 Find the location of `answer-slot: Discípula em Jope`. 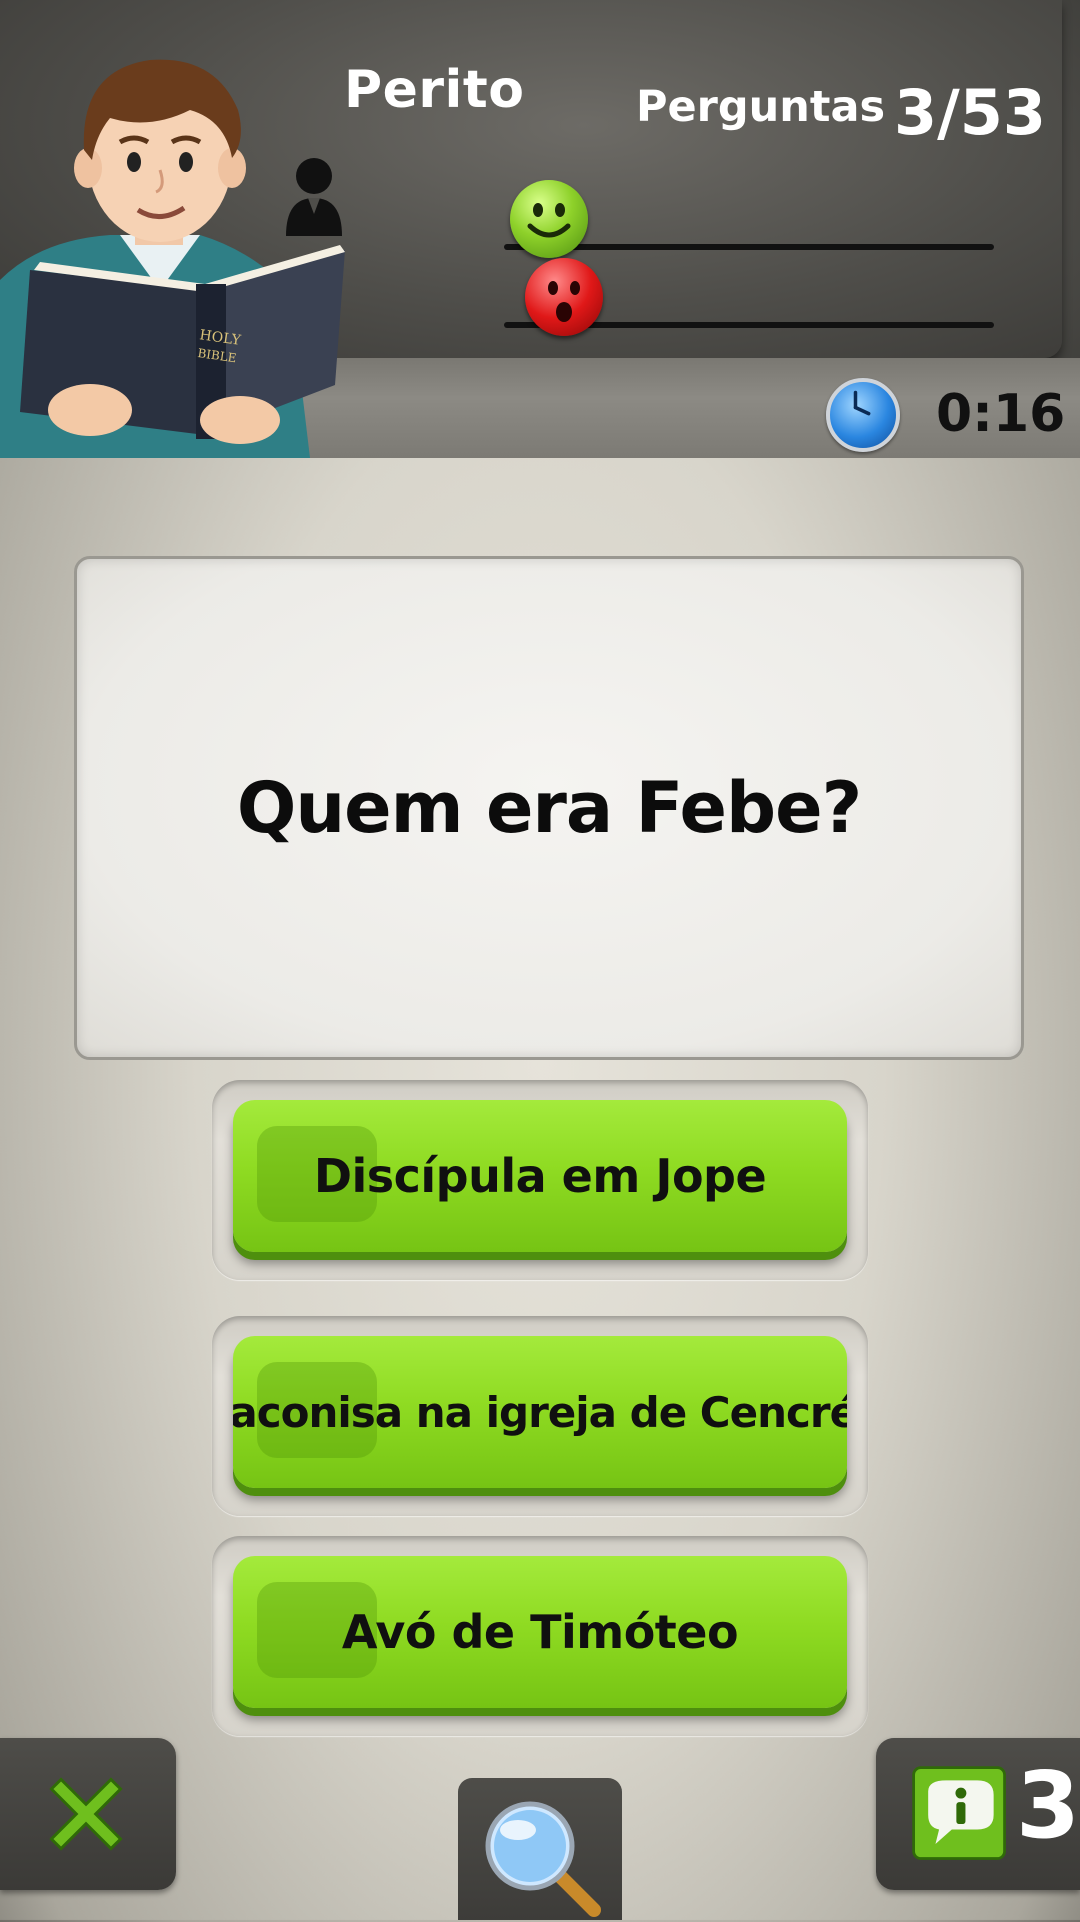

answer-slot: Discípula em Jope is located at coordinates (540, 1180).